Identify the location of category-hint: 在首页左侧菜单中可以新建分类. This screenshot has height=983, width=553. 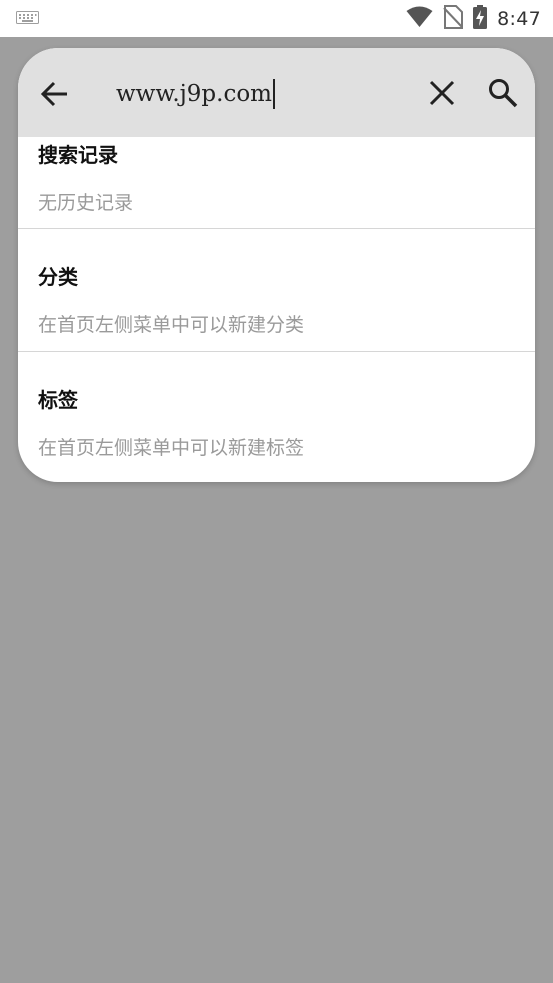
(171, 325).